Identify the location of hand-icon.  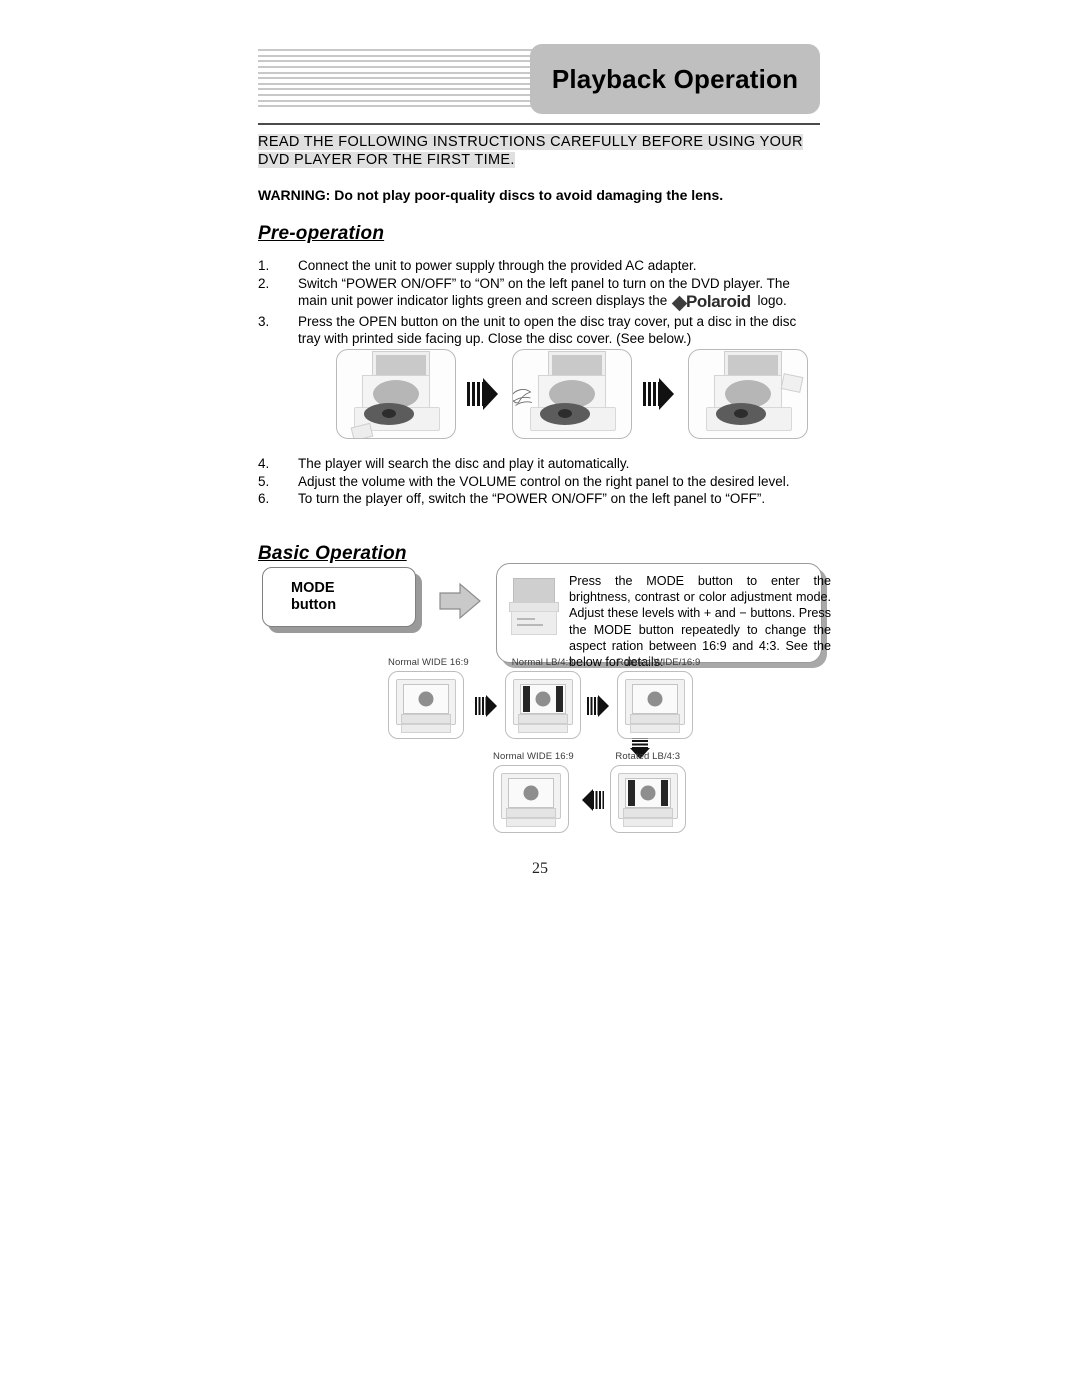
(523, 397).